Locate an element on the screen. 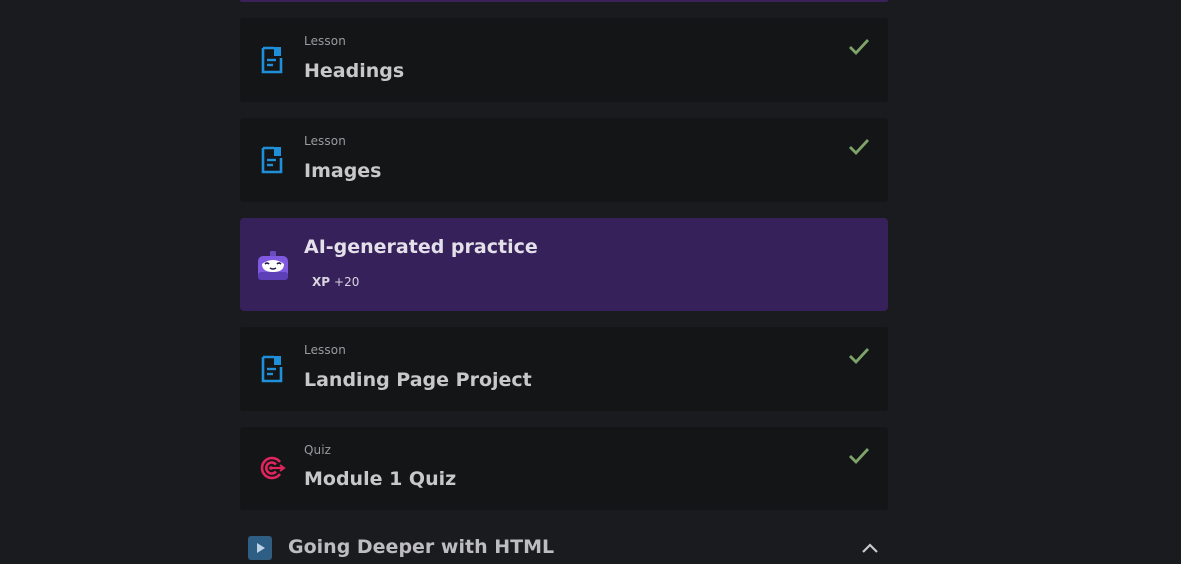  previous-item-edge is located at coordinates (564, 1).